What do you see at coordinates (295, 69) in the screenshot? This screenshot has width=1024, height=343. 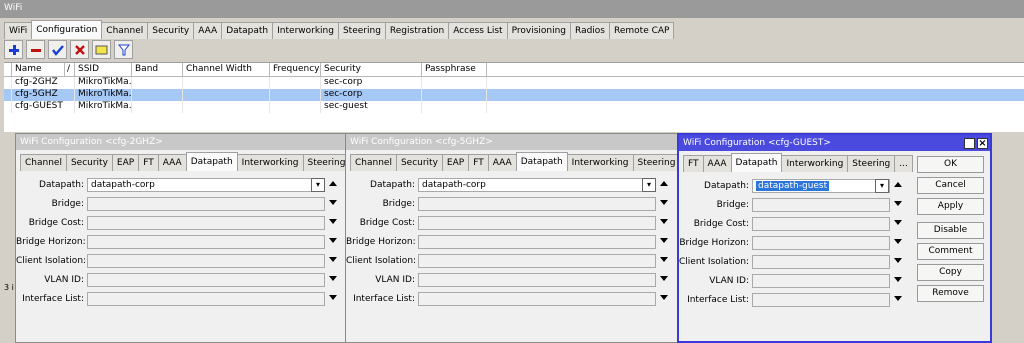 I see `col-frequency: Frequency` at bounding box center [295, 69].